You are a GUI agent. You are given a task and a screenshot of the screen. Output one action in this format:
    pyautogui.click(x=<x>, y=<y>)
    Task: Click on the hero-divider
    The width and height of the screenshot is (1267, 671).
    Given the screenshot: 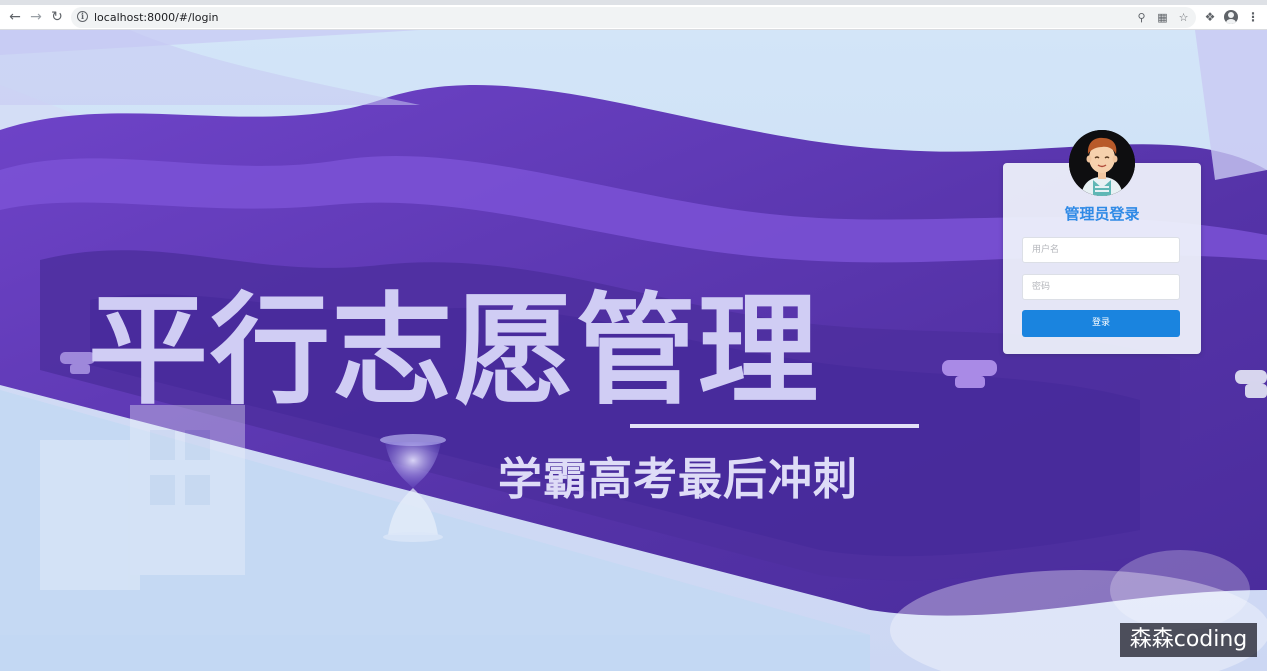 What is the action you would take?
    pyautogui.click(x=774, y=426)
    